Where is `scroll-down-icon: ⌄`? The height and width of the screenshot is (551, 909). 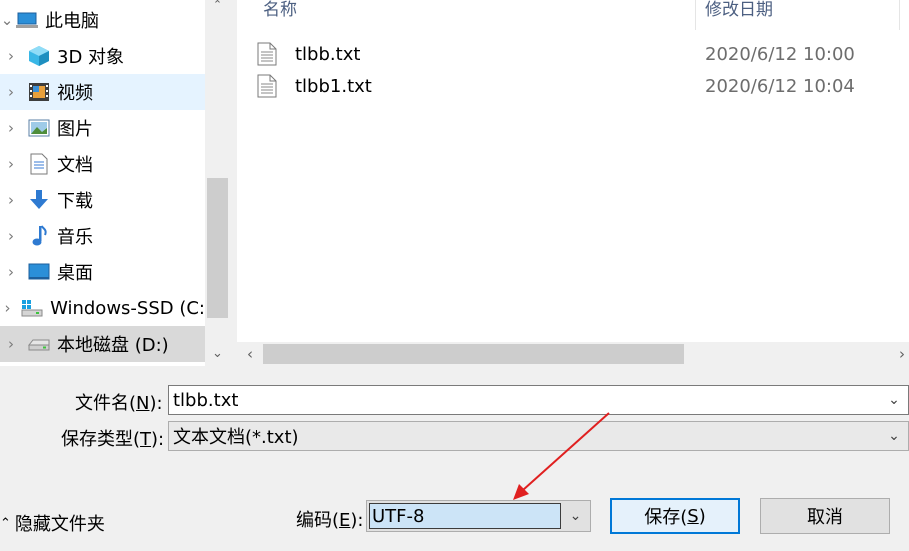
scroll-down-icon: ⌄ is located at coordinates (217, 354).